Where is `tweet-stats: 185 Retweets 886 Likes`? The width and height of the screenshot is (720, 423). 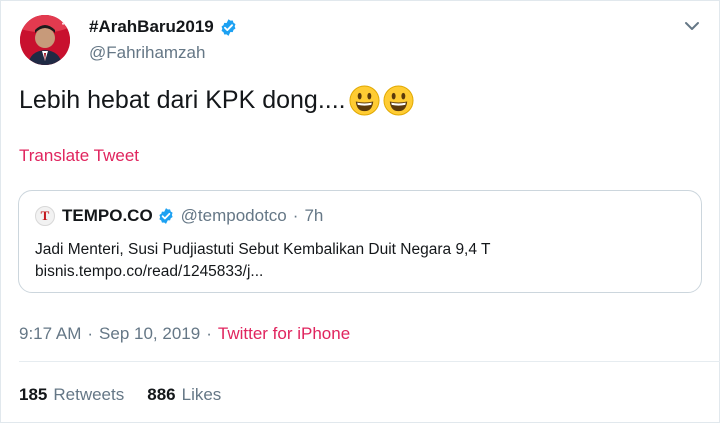 tweet-stats: 185 Retweets 886 Likes is located at coordinates (120, 395).